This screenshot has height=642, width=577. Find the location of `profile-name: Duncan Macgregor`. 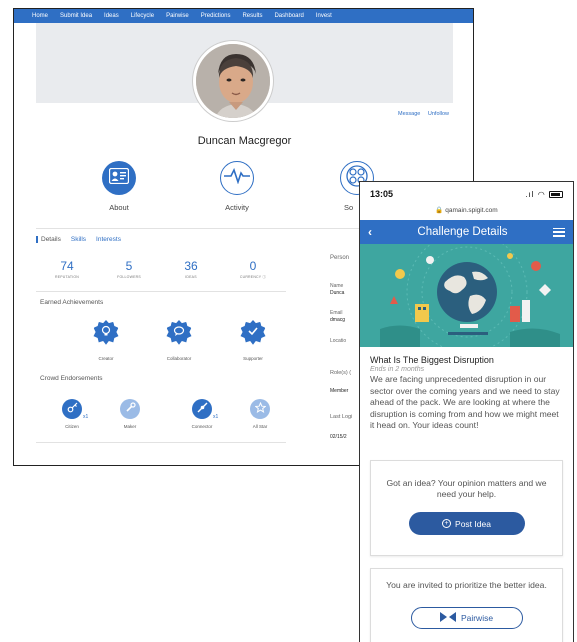

profile-name: Duncan Macgregor is located at coordinates (244, 141).